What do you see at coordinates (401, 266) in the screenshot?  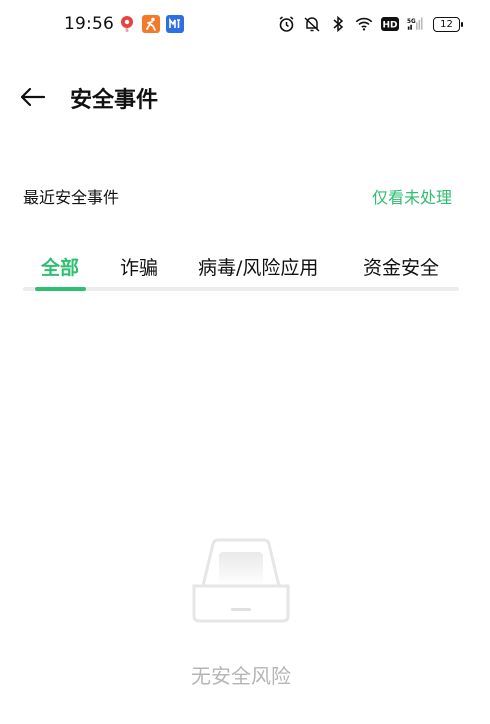 I see `tab-fund-security: 资金安全` at bounding box center [401, 266].